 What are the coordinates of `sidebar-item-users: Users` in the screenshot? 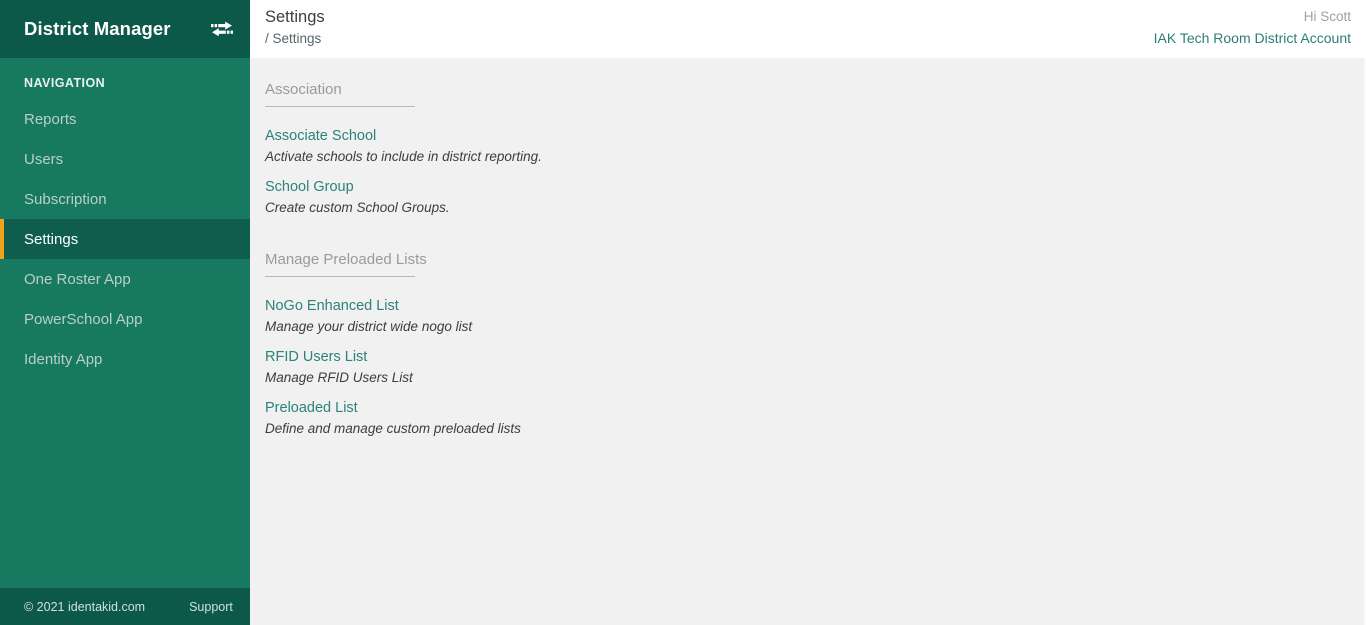 It's located at (125, 159).